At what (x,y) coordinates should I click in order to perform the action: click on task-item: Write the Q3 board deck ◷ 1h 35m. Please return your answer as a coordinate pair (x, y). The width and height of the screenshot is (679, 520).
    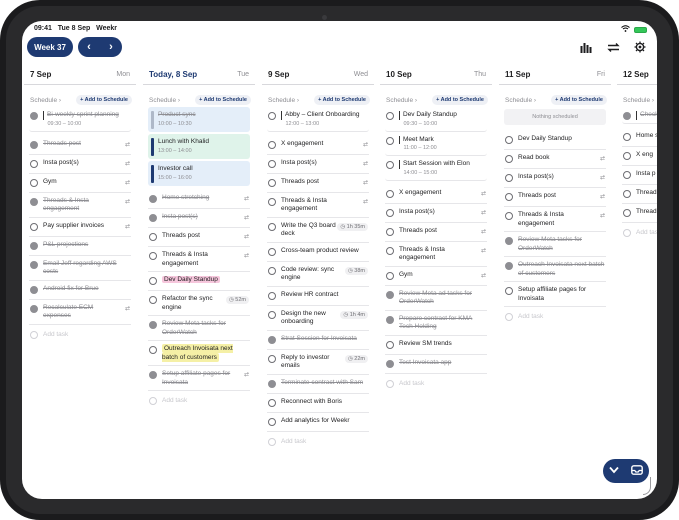
    Looking at the image, I should click on (318, 230).